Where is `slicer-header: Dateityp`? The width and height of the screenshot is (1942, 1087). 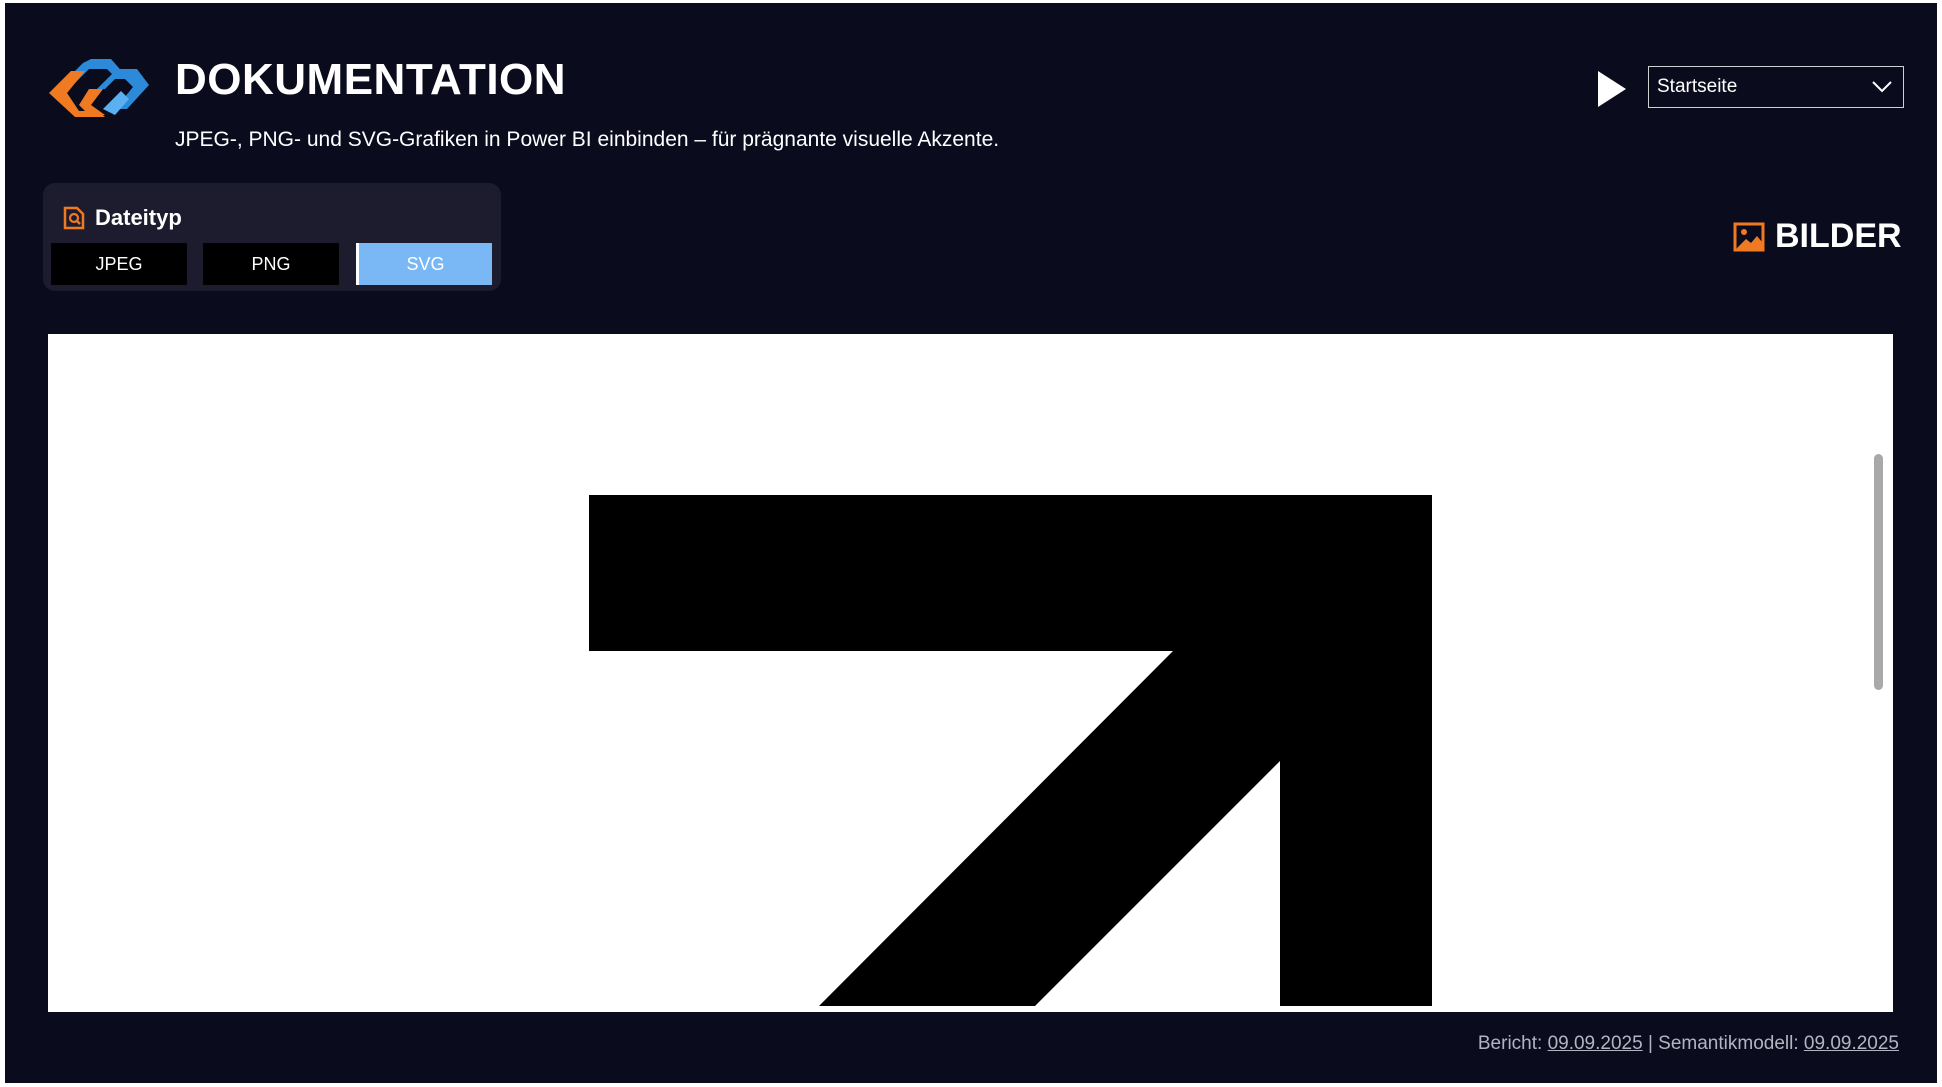 slicer-header: Dateityp is located at coordinates (122, 218).